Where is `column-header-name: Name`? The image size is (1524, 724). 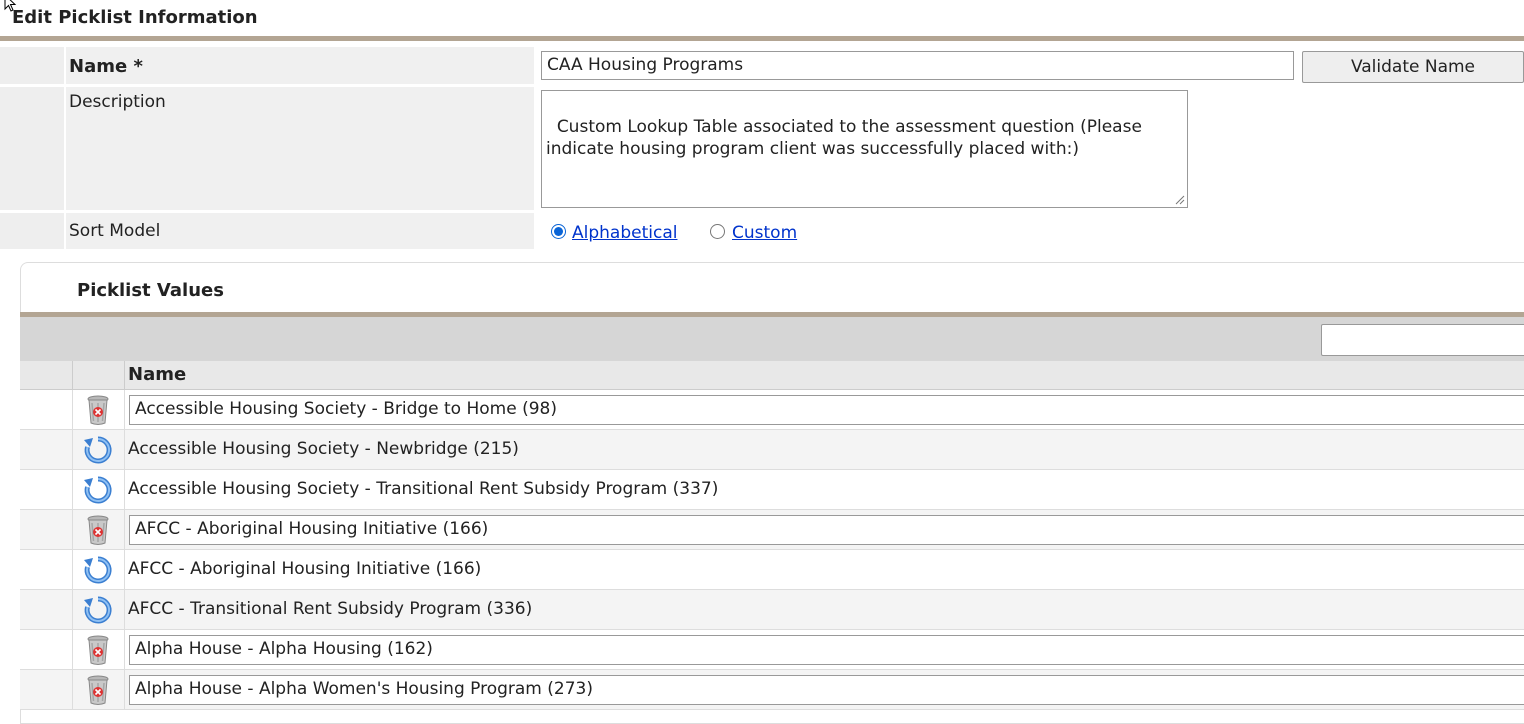
column-header-name: Name is located at coordinates (157, 374).